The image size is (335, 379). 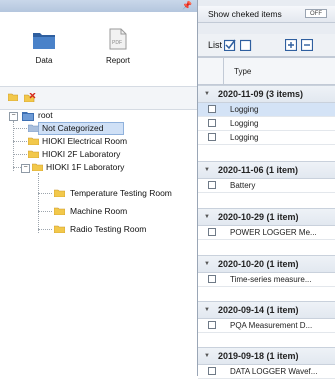 What do you see at coordinates (85, 141) in the screenshot?
I see `tree-node-label: HIOKI Electrical Room` at bounding box center [85, 141].